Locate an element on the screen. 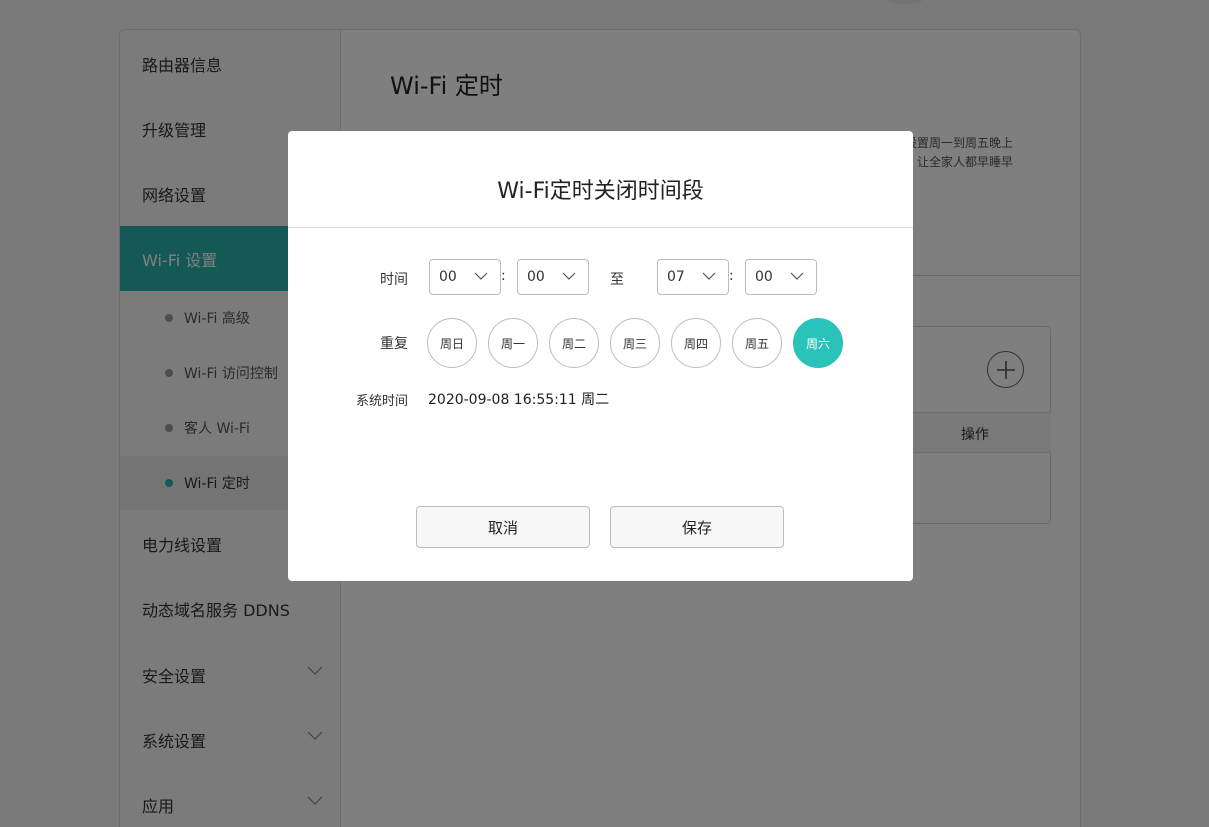 Image resolution: width=1209 pixels, height=827 pixels. day-toggle-saturday: 周六 is located at coordinates (818, 343).